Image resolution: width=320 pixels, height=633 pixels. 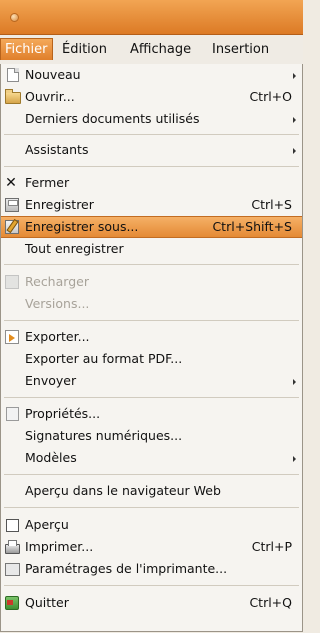 What do you see at coordinates (74, 248) in the screenshot?
I see `menu-item-label: Tout enregistrer` at bounding box center [74, 248].